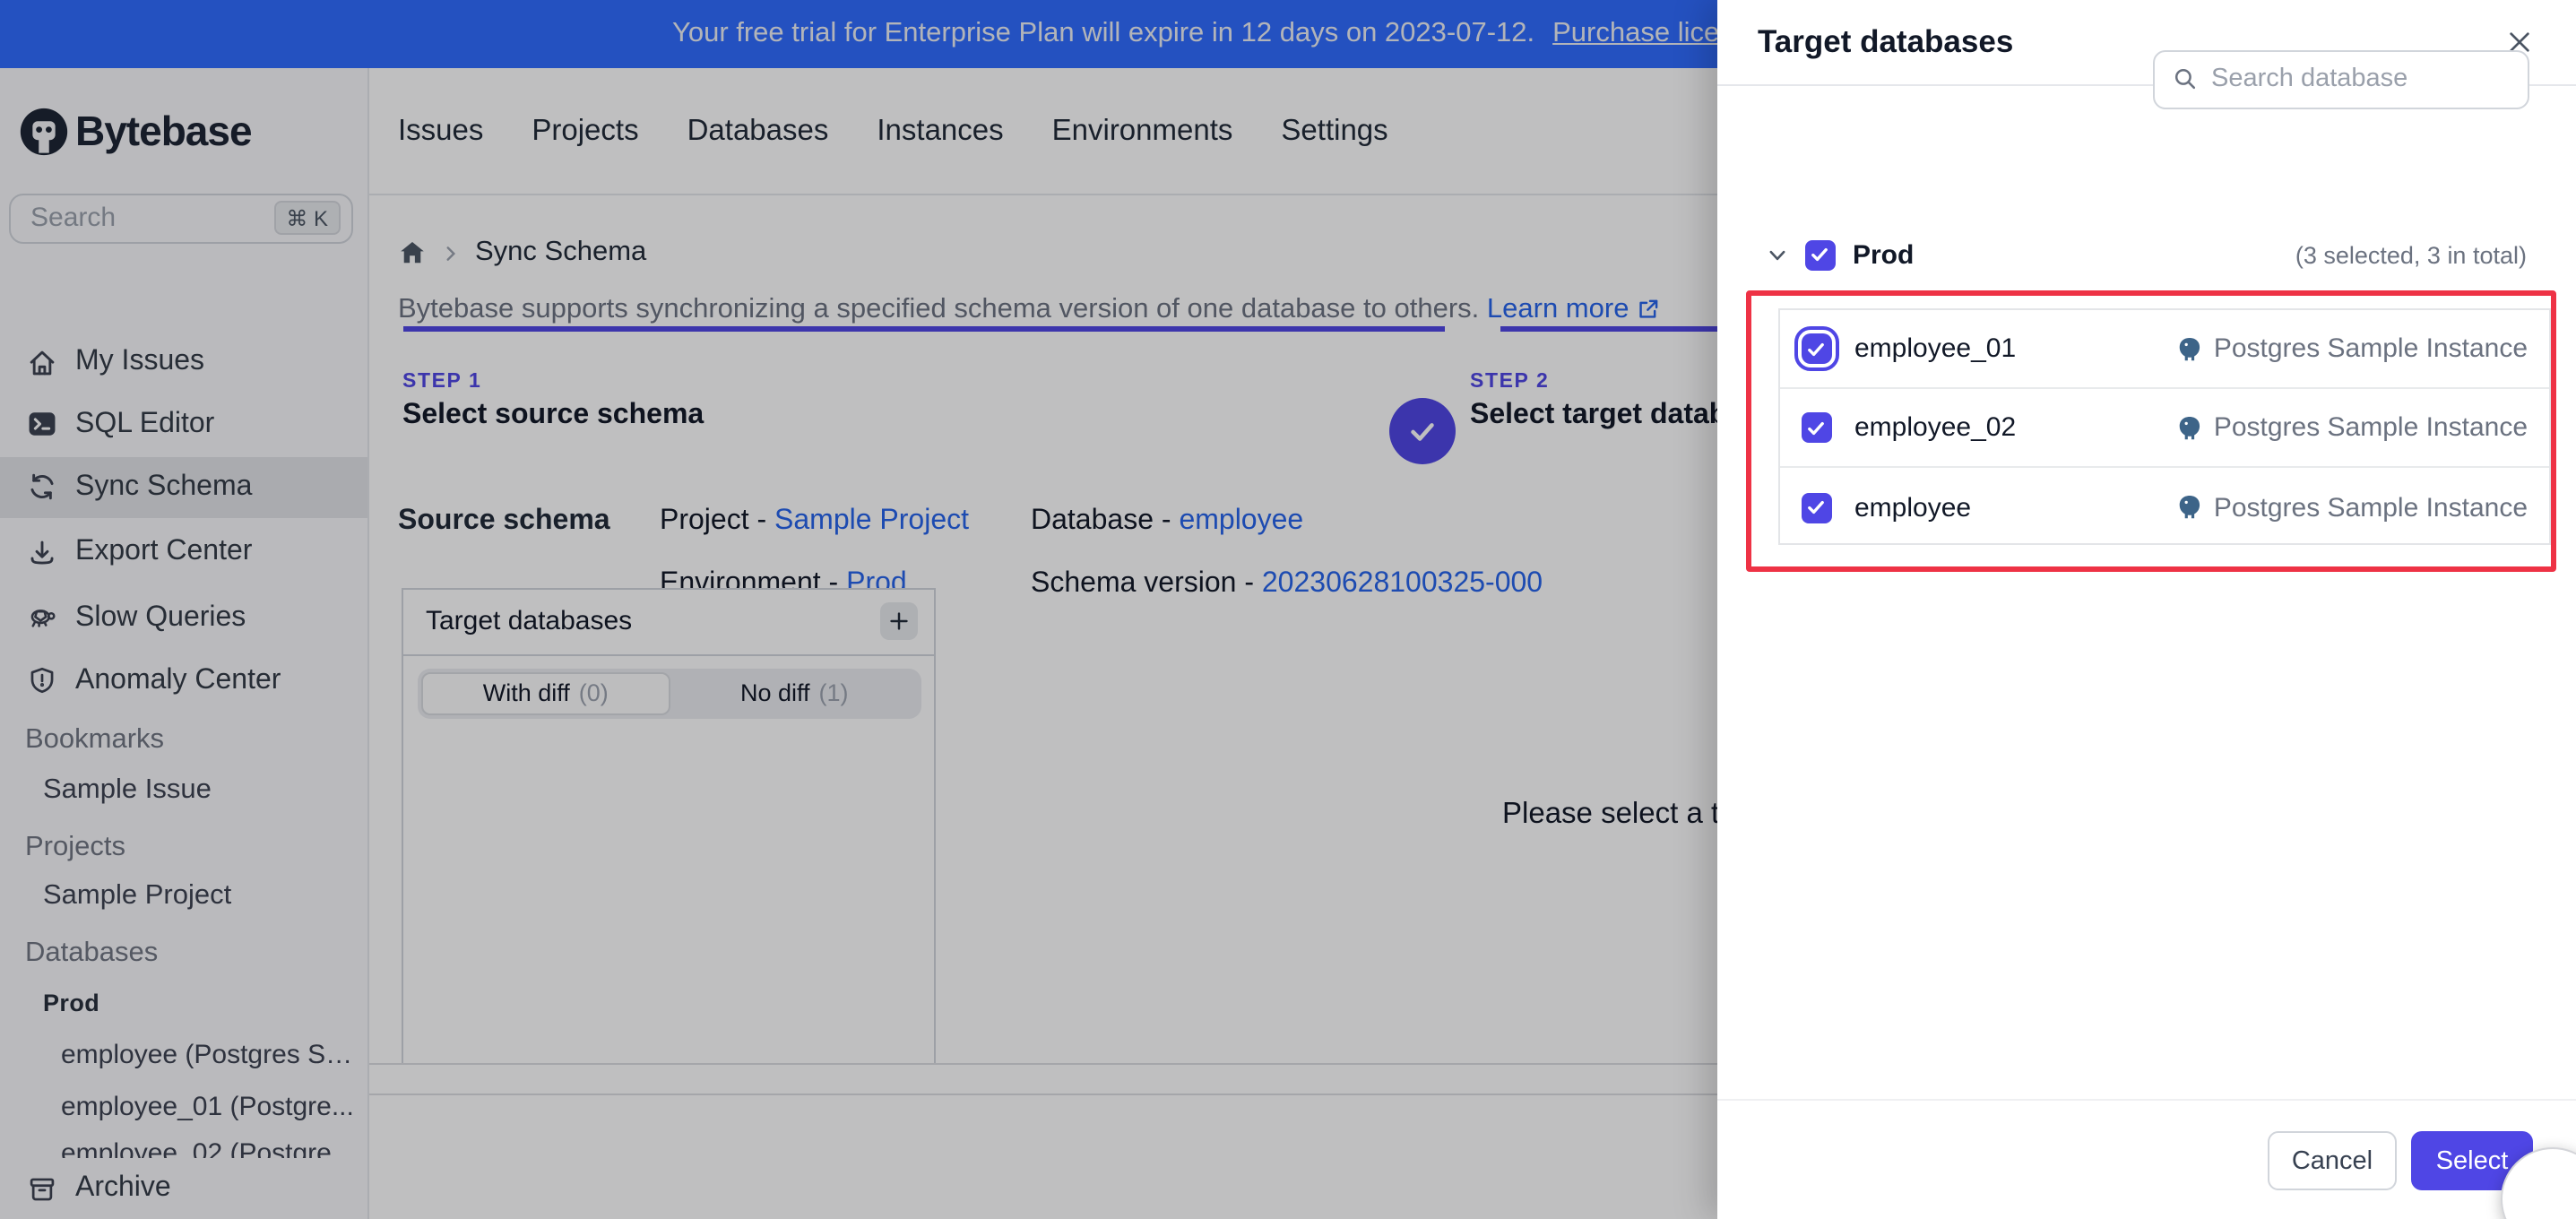  I want to click on database-row-employee-02: employee_02 Postgres Sample Instance, so click(2164, 428).